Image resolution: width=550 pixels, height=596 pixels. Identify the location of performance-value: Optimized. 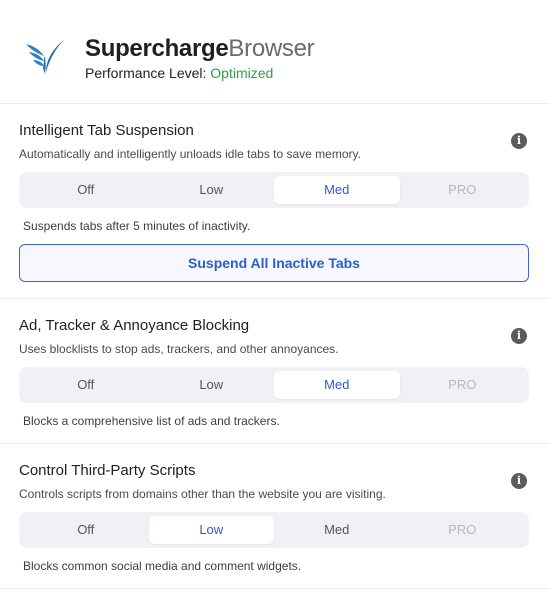
(242, 73).